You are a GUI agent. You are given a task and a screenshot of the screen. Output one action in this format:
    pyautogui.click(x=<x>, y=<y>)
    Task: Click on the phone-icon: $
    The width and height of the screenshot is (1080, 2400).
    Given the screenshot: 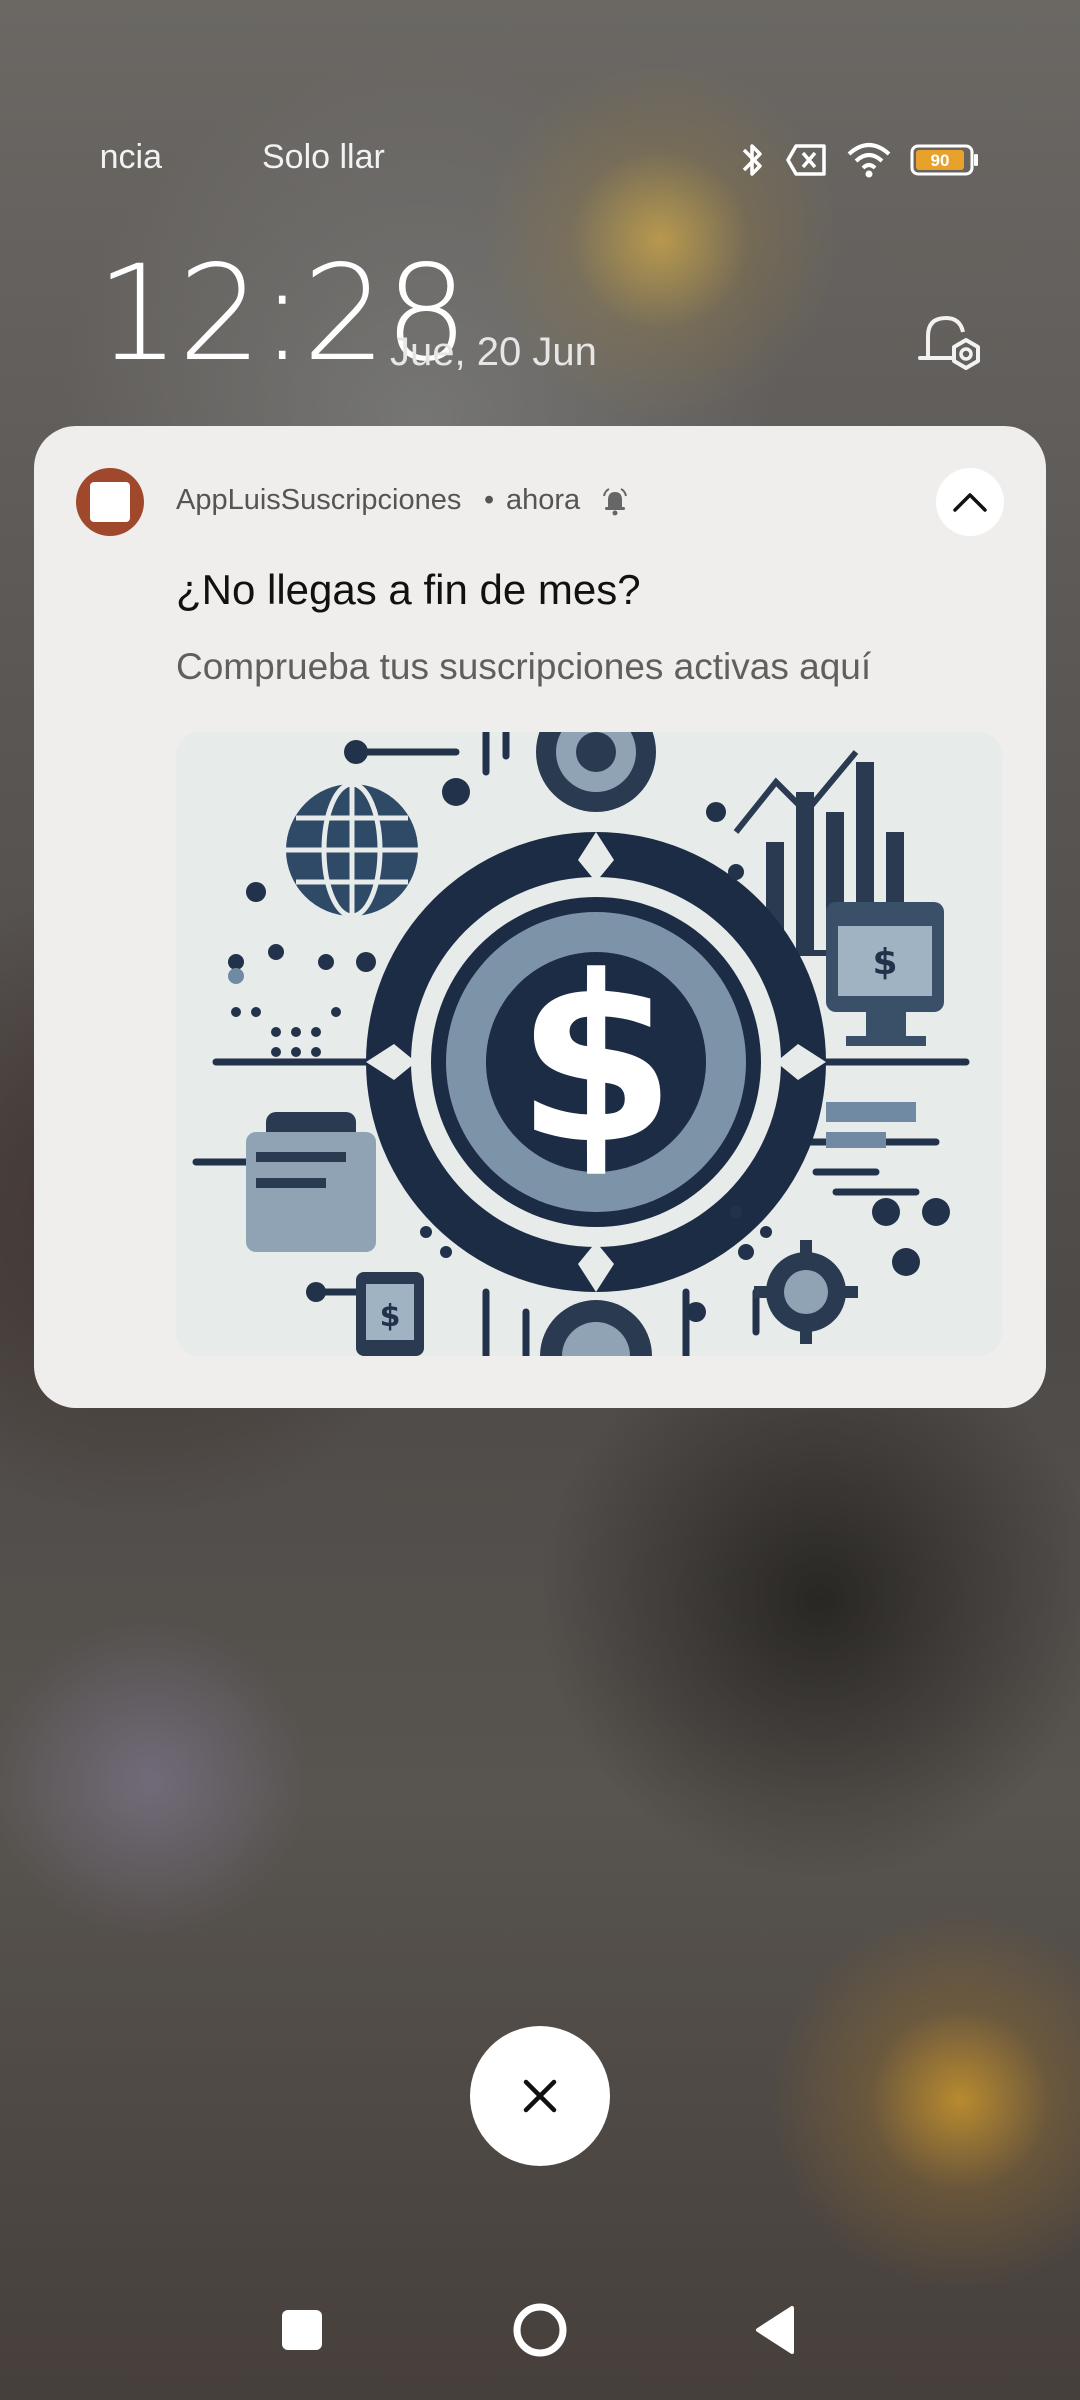 What is the action you would take?
    pyautogui.click(x=390, y=1314)
    